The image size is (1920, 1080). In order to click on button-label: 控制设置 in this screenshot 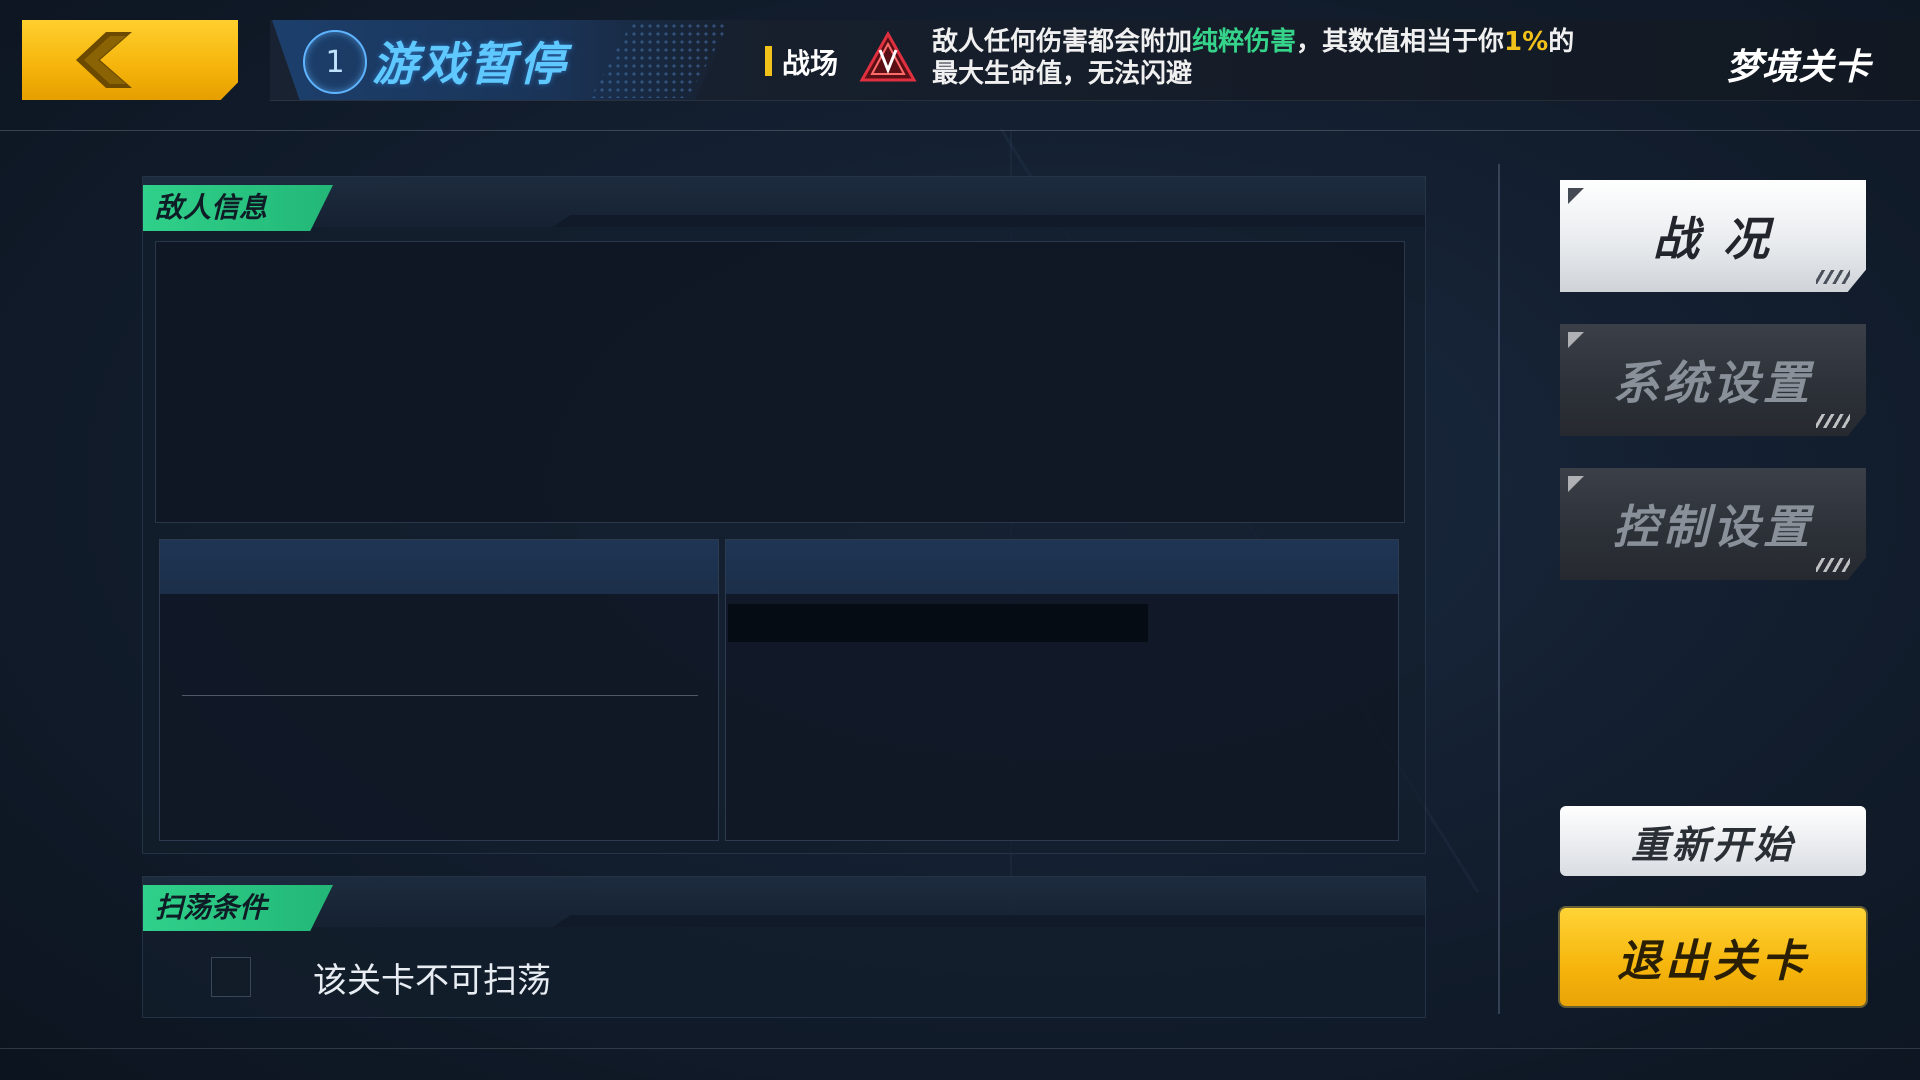, I will do `click(1713, 527)`.